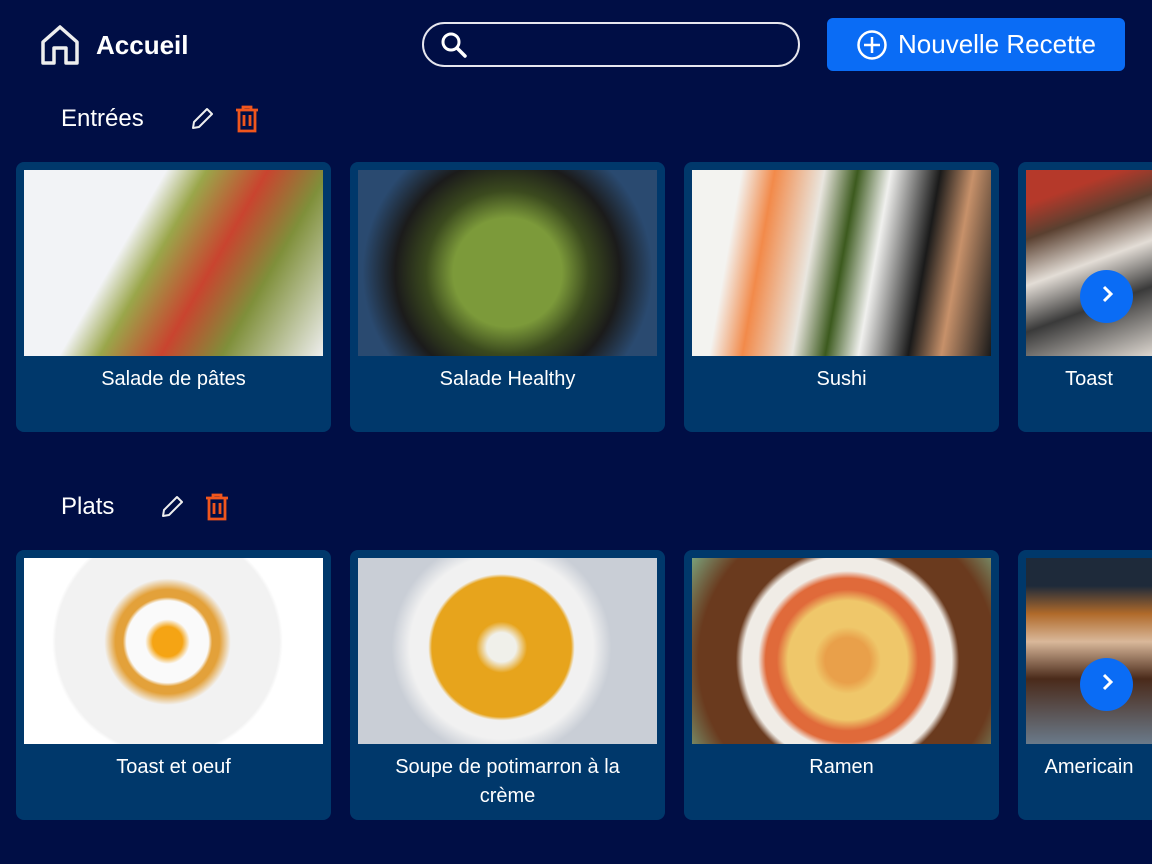 The height and width of the screenshot is (864, 1152). What do you see at coordinates (1089, 767) in the screenshot?
I see `recipe-name: Americain` at bounding box center [1089, 767].